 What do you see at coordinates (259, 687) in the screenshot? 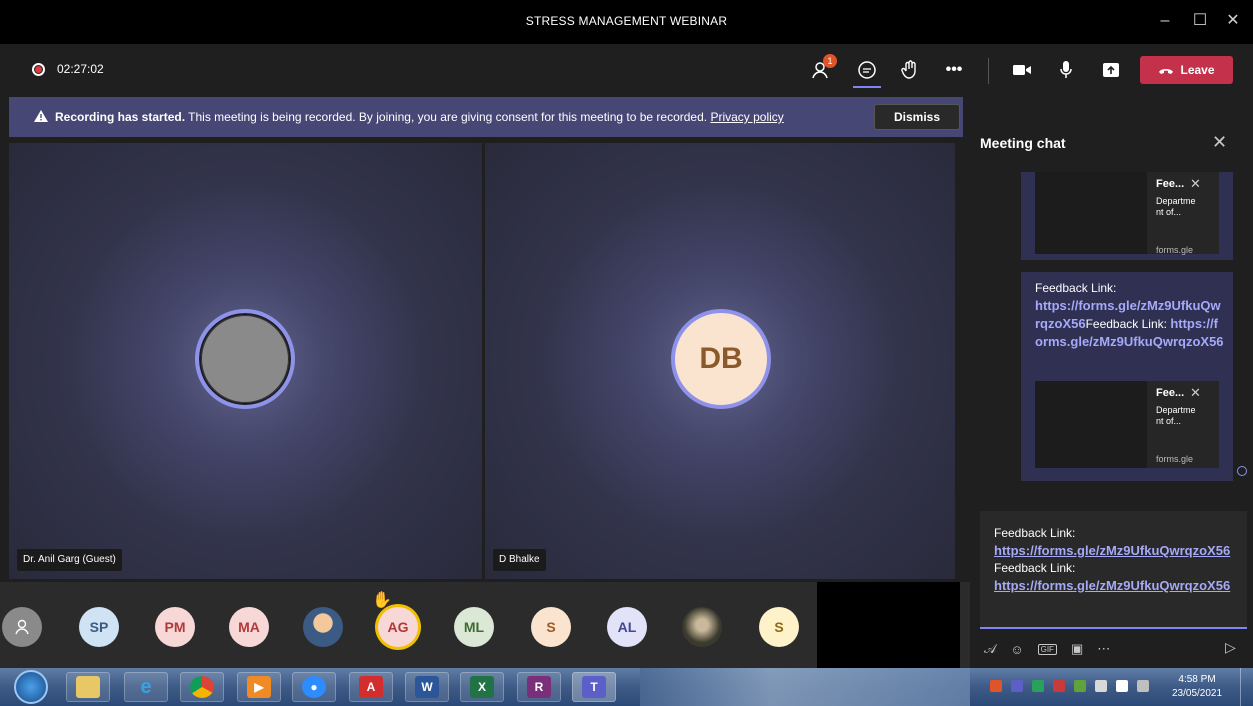
I see `media-player-icon: ▶` at bounding box center [259, 687].